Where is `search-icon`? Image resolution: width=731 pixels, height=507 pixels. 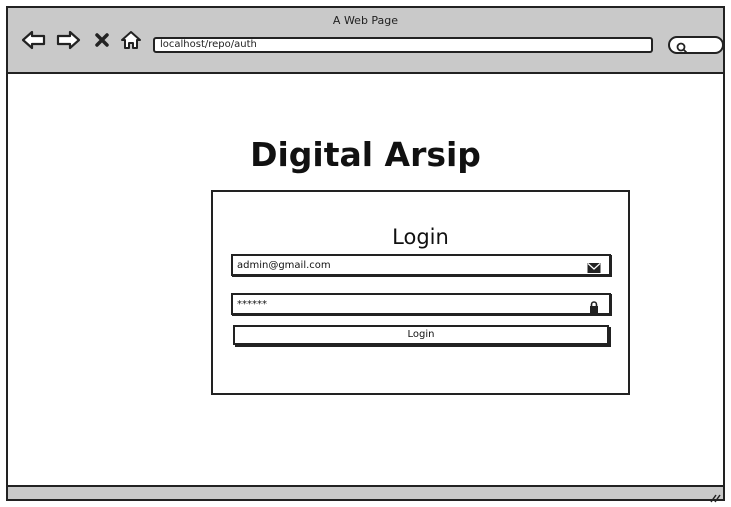 search-icon is located at coordinates (682, 48).